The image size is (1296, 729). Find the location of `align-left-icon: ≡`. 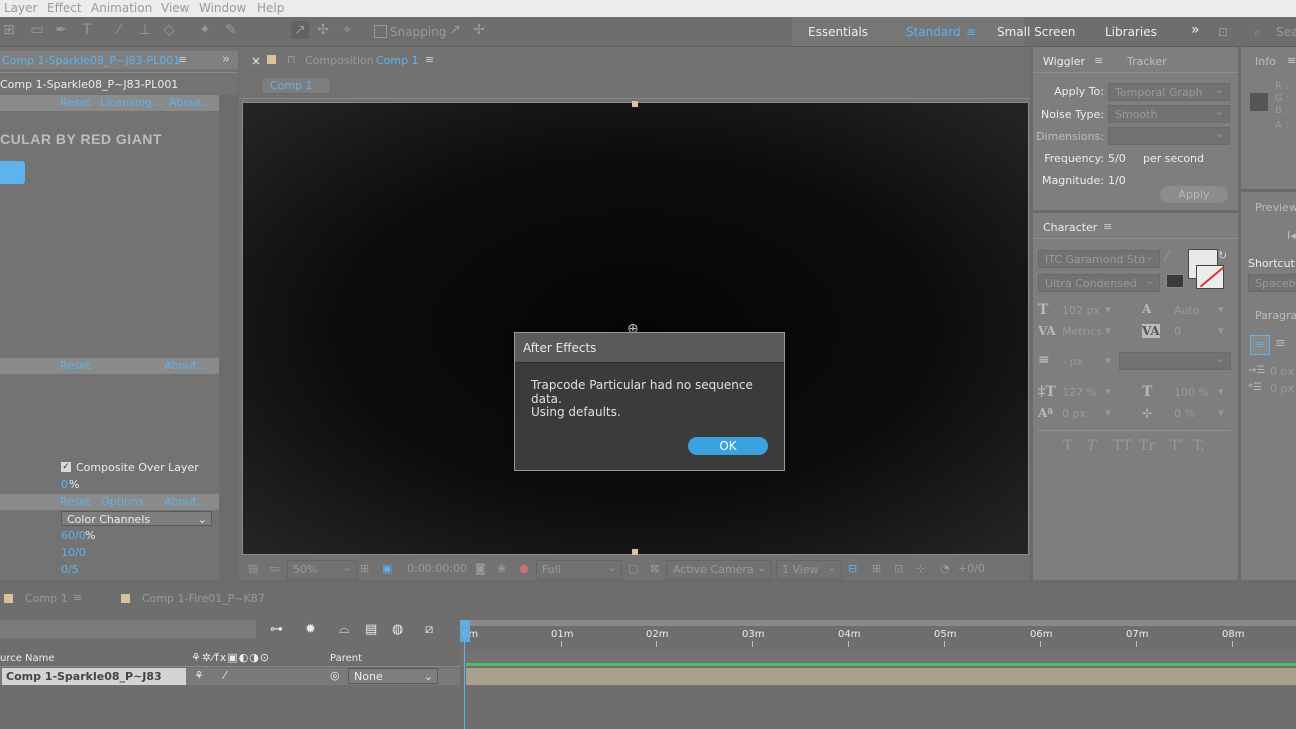

align-left-icon: ≡ is located at coordinates (1260, 345).